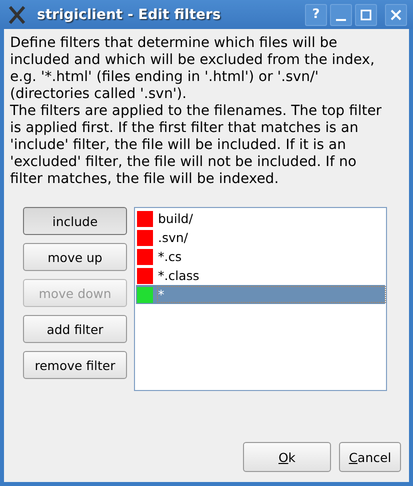 This screenshot has width=413, height=486. Describe the element at coordinates (271, 218) in the screenshot. I see `filter-item: build/` at that location.